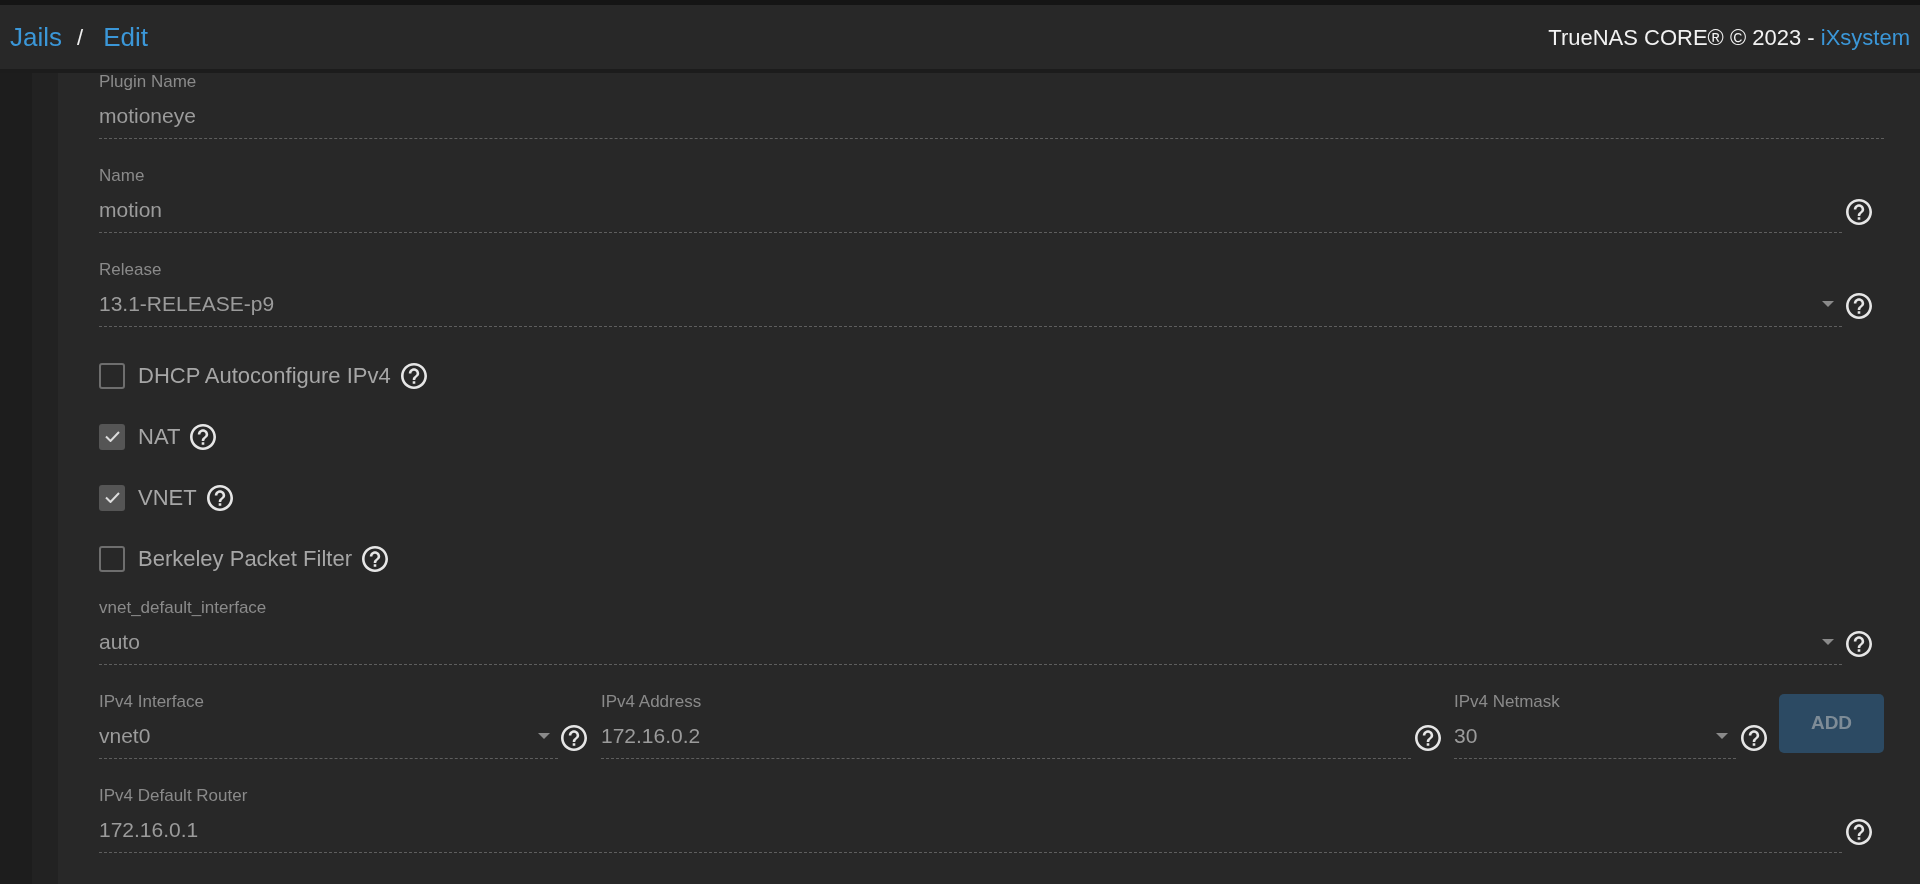  I want to click on input-field: IPv4 Default Router 172.16.0.1, so click(970, 820).